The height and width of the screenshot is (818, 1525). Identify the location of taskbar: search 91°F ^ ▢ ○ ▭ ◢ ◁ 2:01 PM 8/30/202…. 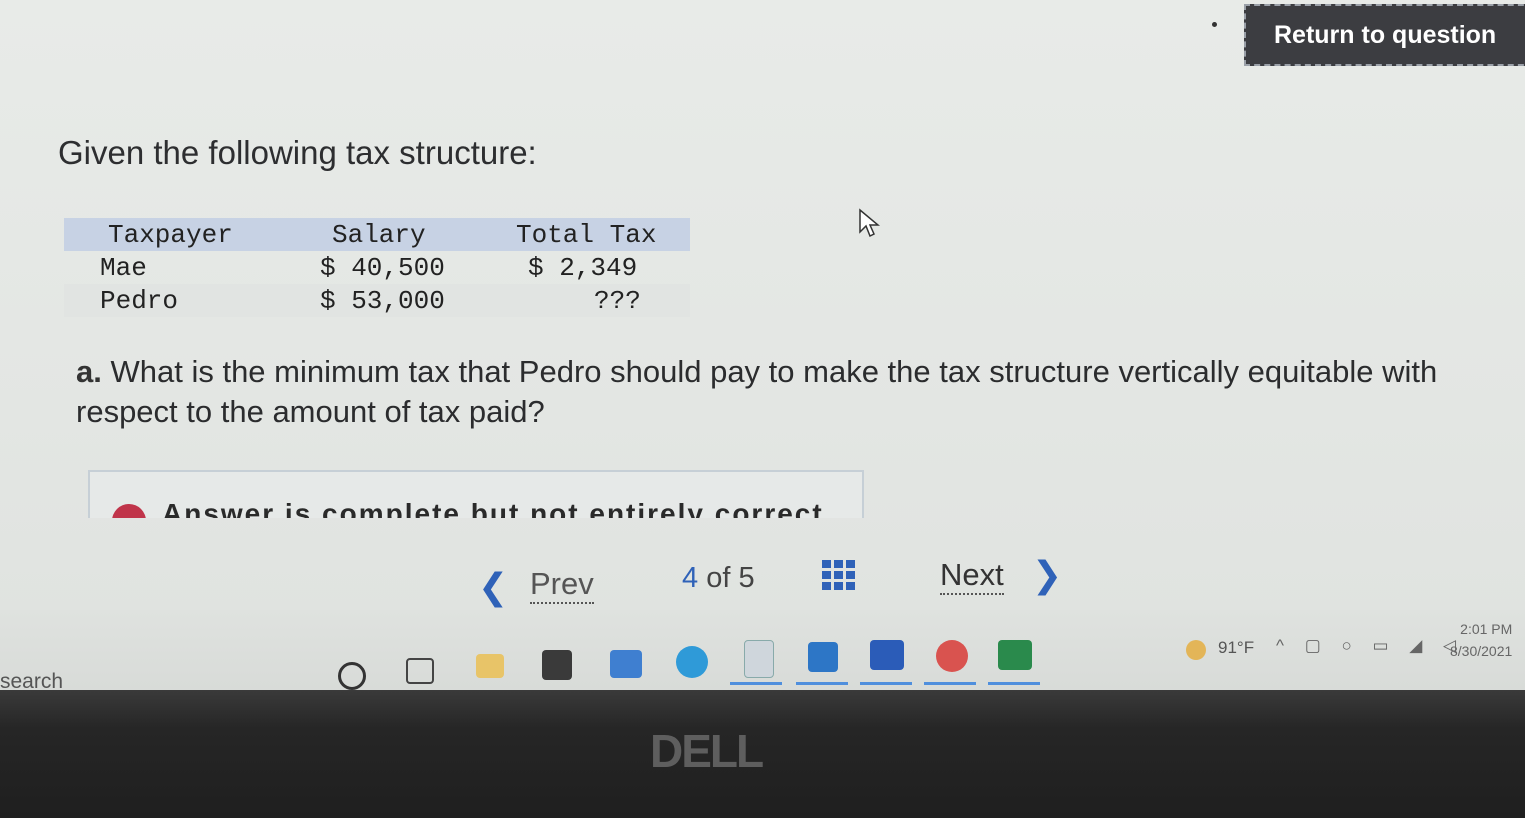
(762, 651).